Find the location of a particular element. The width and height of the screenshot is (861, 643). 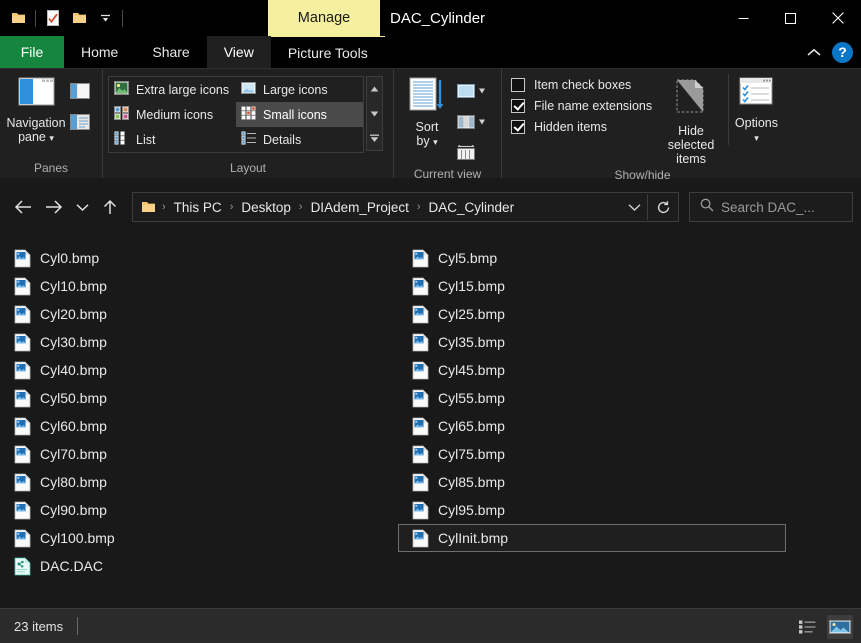

tab-file: File is located at coordinates (32, 52).